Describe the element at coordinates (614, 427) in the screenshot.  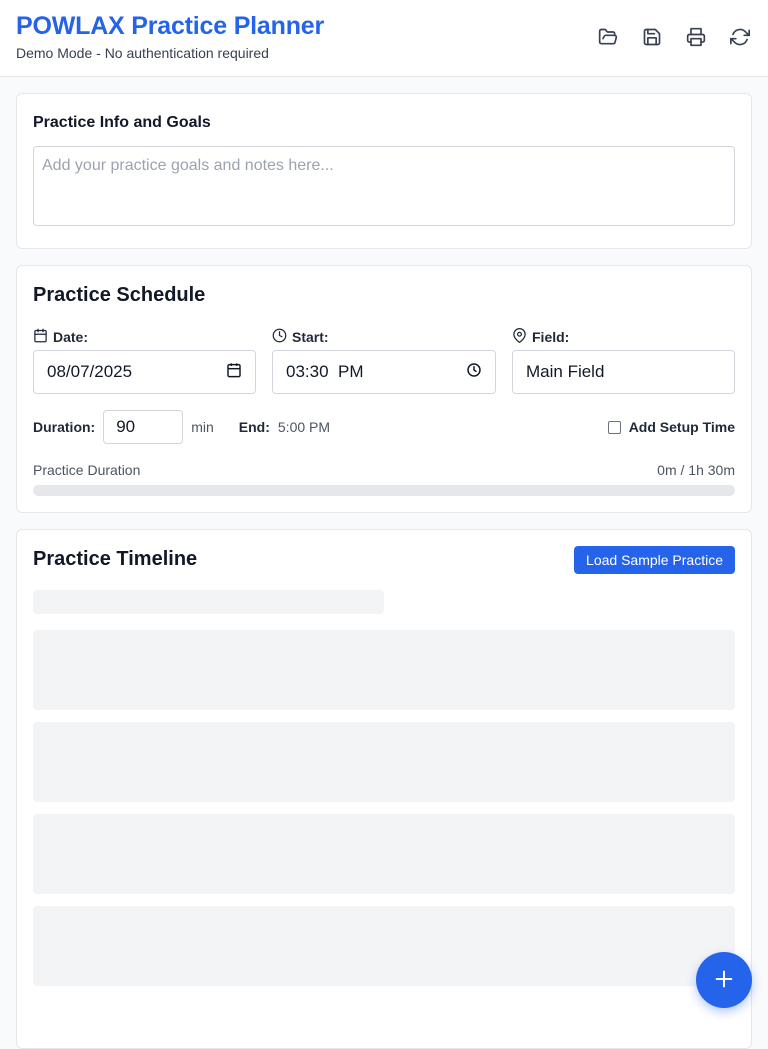
I see `setup-time-checkbox` at that location.